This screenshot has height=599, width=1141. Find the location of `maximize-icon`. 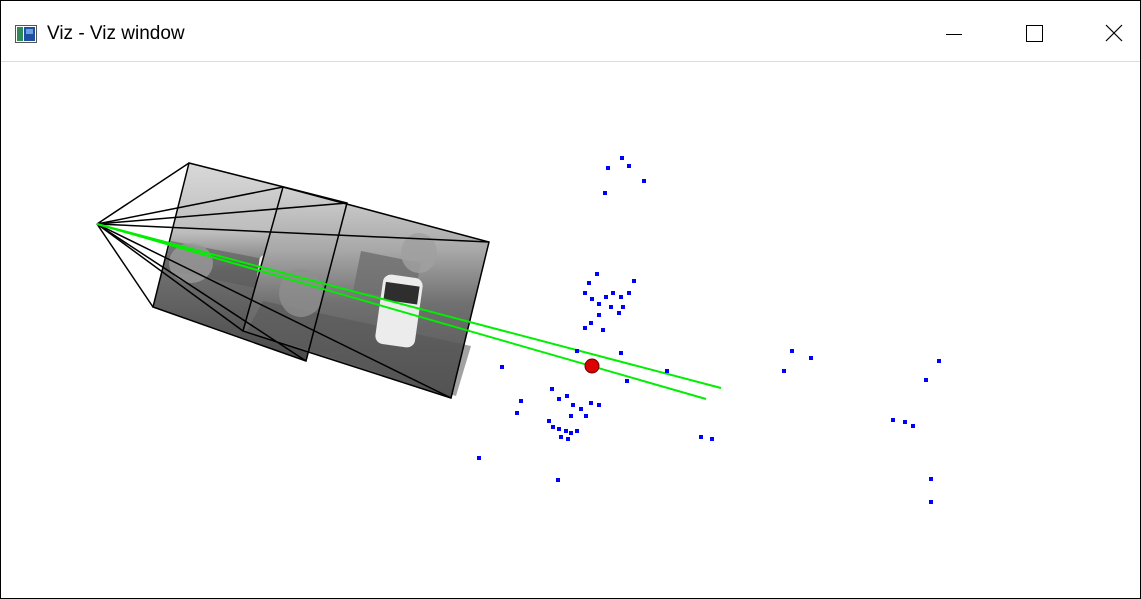

maximize-icon is located at coordinates (1034, 33).